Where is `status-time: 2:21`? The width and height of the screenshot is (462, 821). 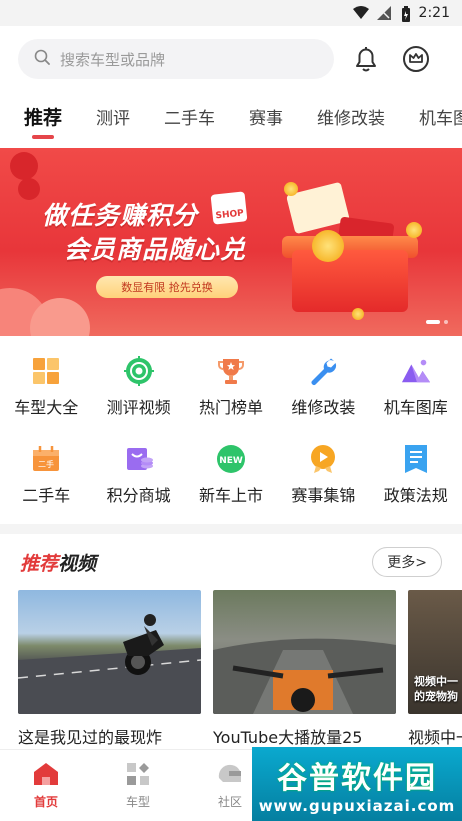
status-time: 2:21 is located at coordinates (434, 13).